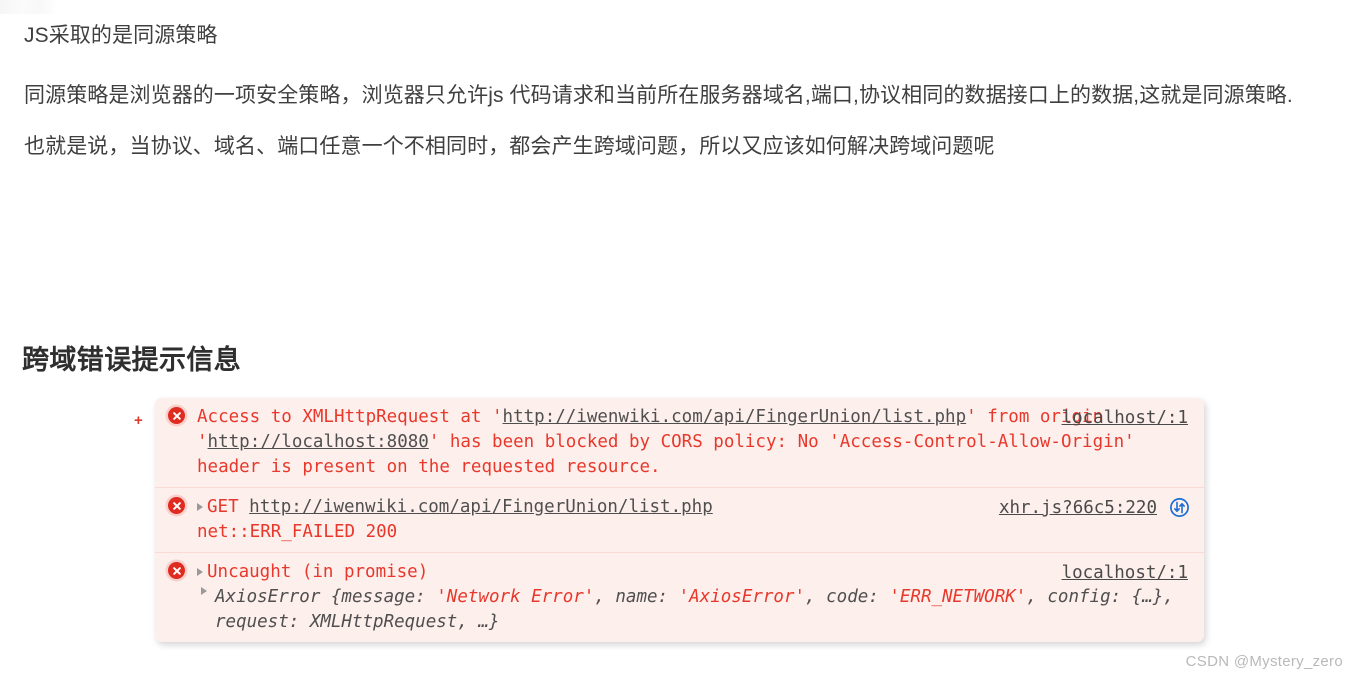 This screenshot has height=682, width=1364. Describe the element at coordinates (1078, 508) in the screenshot. I see `source-link: xhr.js?66c5:220` at that location.